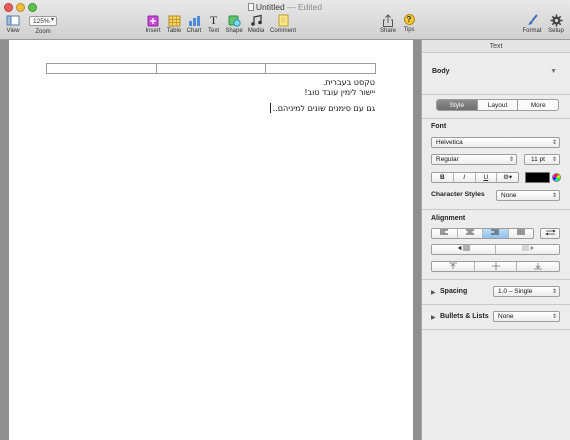 The width and height of the screenshot is (570, 440). What do you see at coordinates (250, 7) in the screenshot?
I see `document-icon` at bounding box center [250, 7].